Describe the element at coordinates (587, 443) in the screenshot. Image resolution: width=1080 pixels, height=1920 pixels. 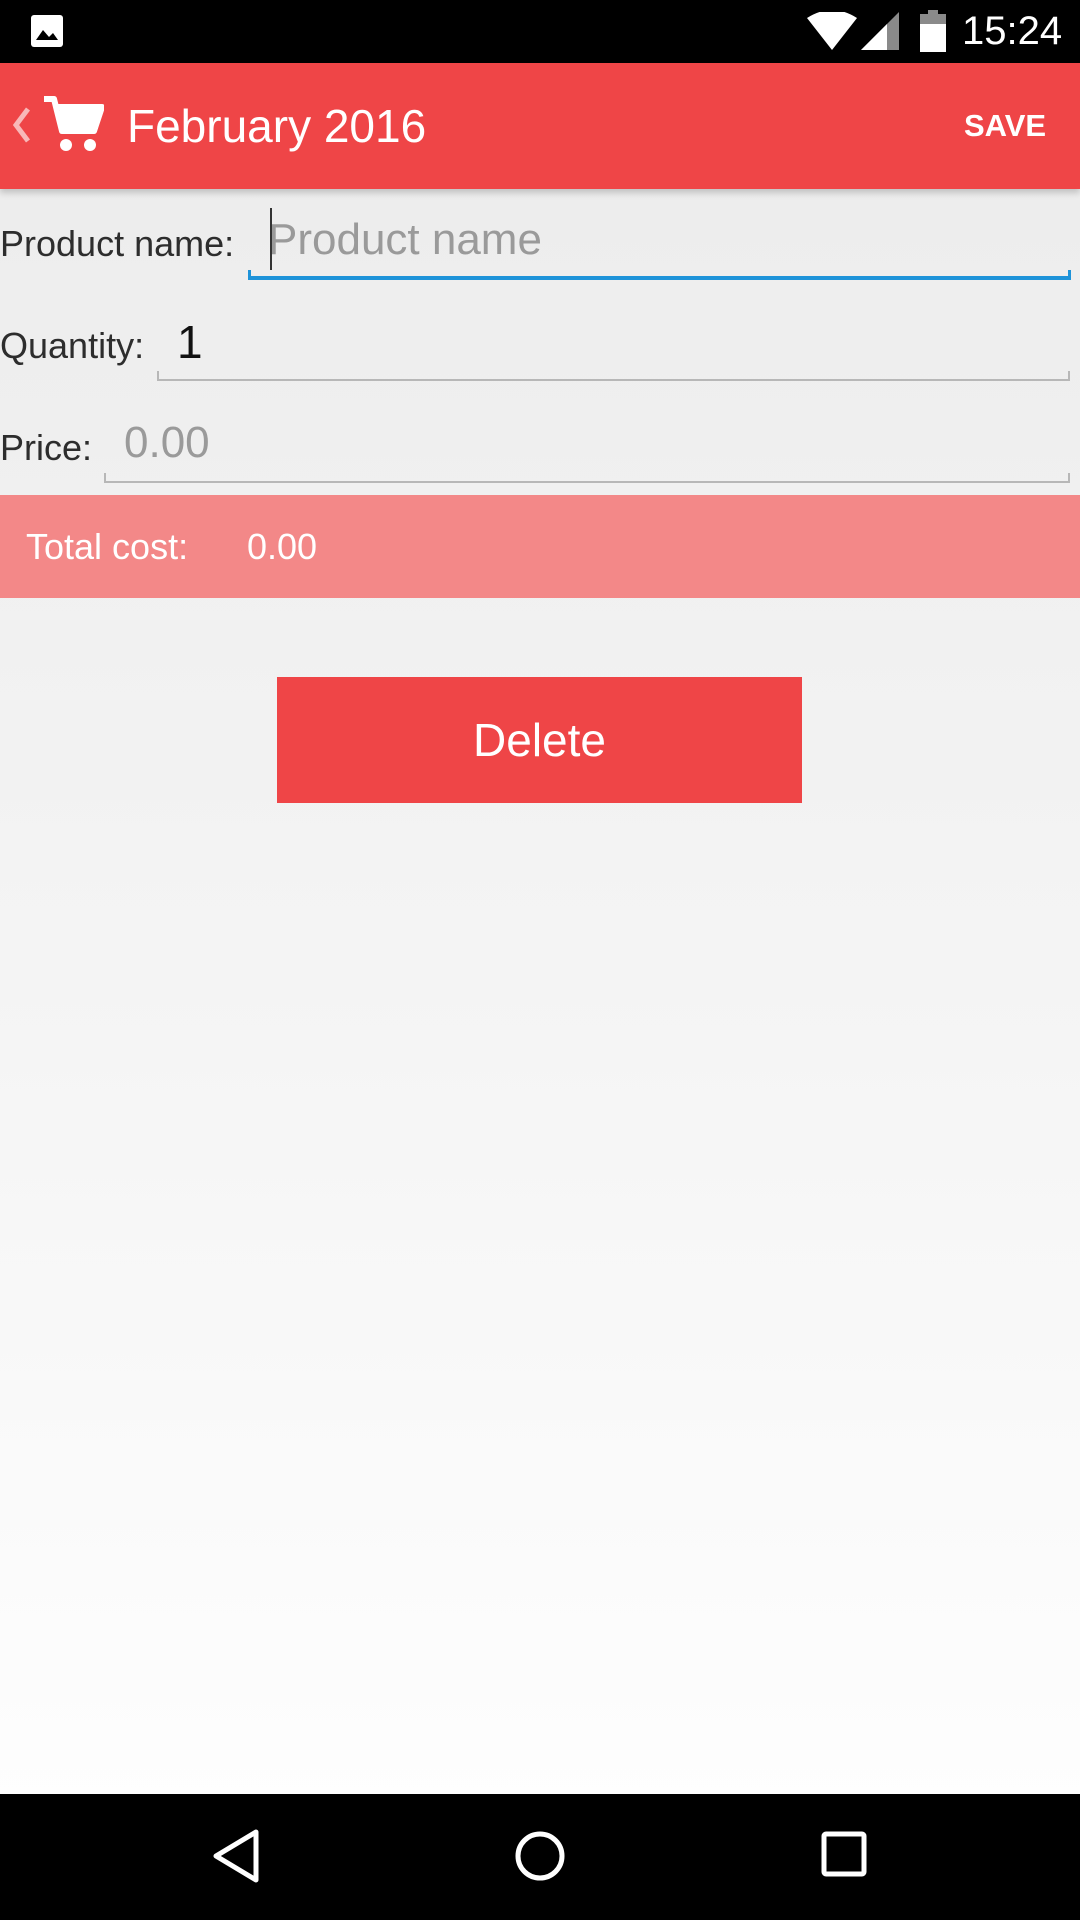
I see `price-input` at that location.